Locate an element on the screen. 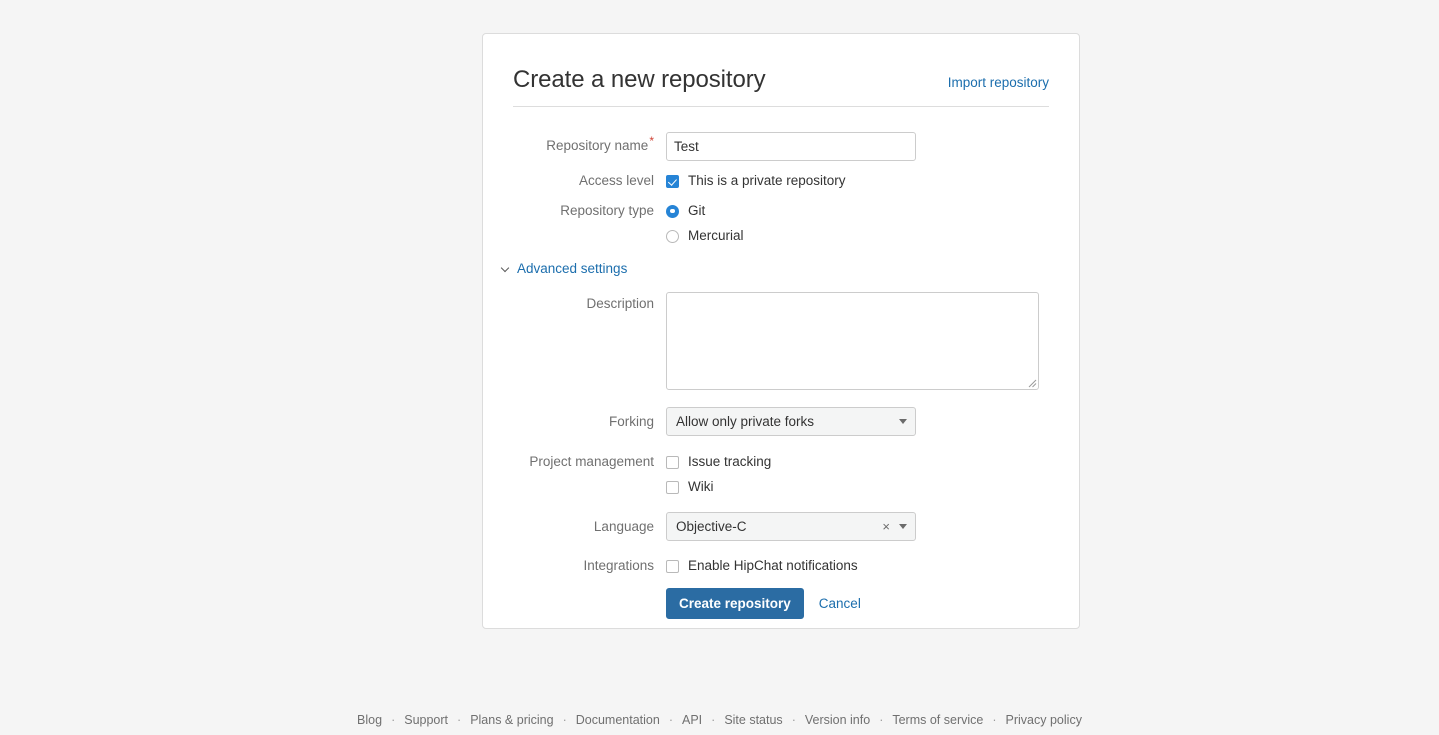 The width and height of the screenshot is (1439, 735). label-repository-name: Repository name* is located at coordinates (589, 143).